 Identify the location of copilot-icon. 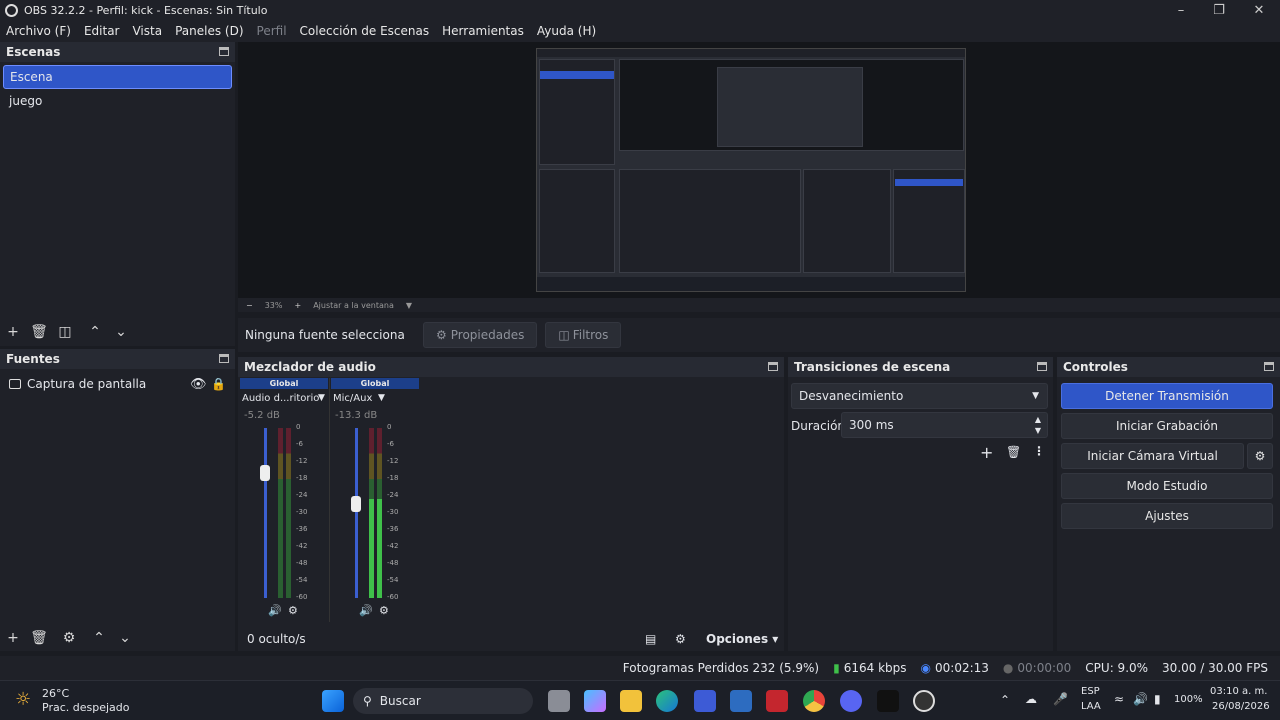
(595, 701).